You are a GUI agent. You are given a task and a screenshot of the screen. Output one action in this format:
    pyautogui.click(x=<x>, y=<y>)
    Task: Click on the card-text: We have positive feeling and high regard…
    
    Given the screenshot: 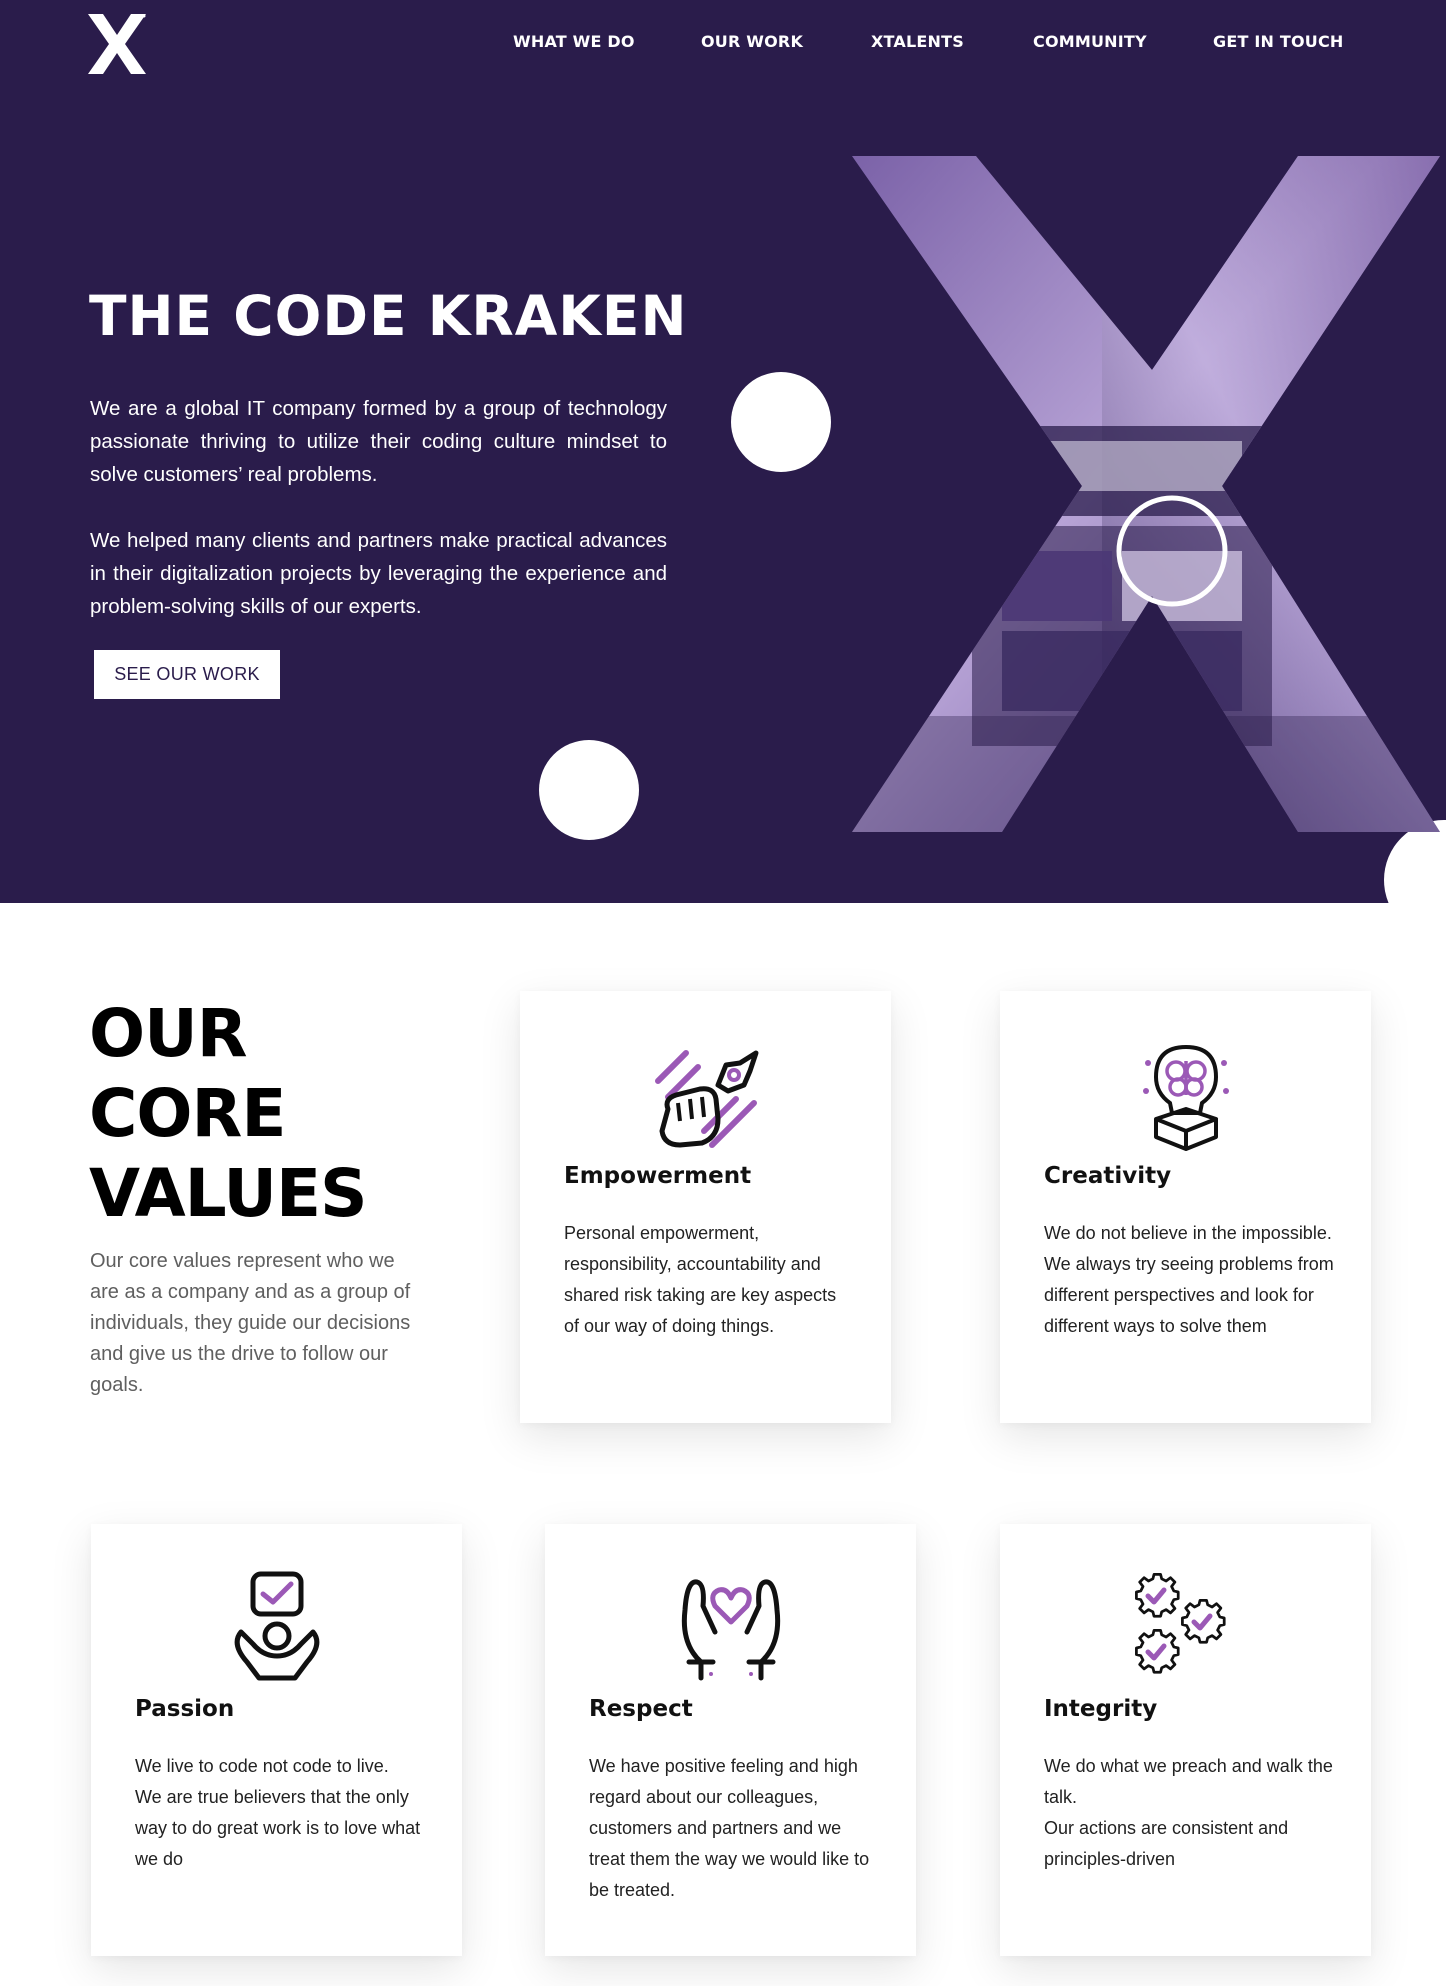 What is the action you would take?
    pyautogui.click(x=729, y=1828)
    